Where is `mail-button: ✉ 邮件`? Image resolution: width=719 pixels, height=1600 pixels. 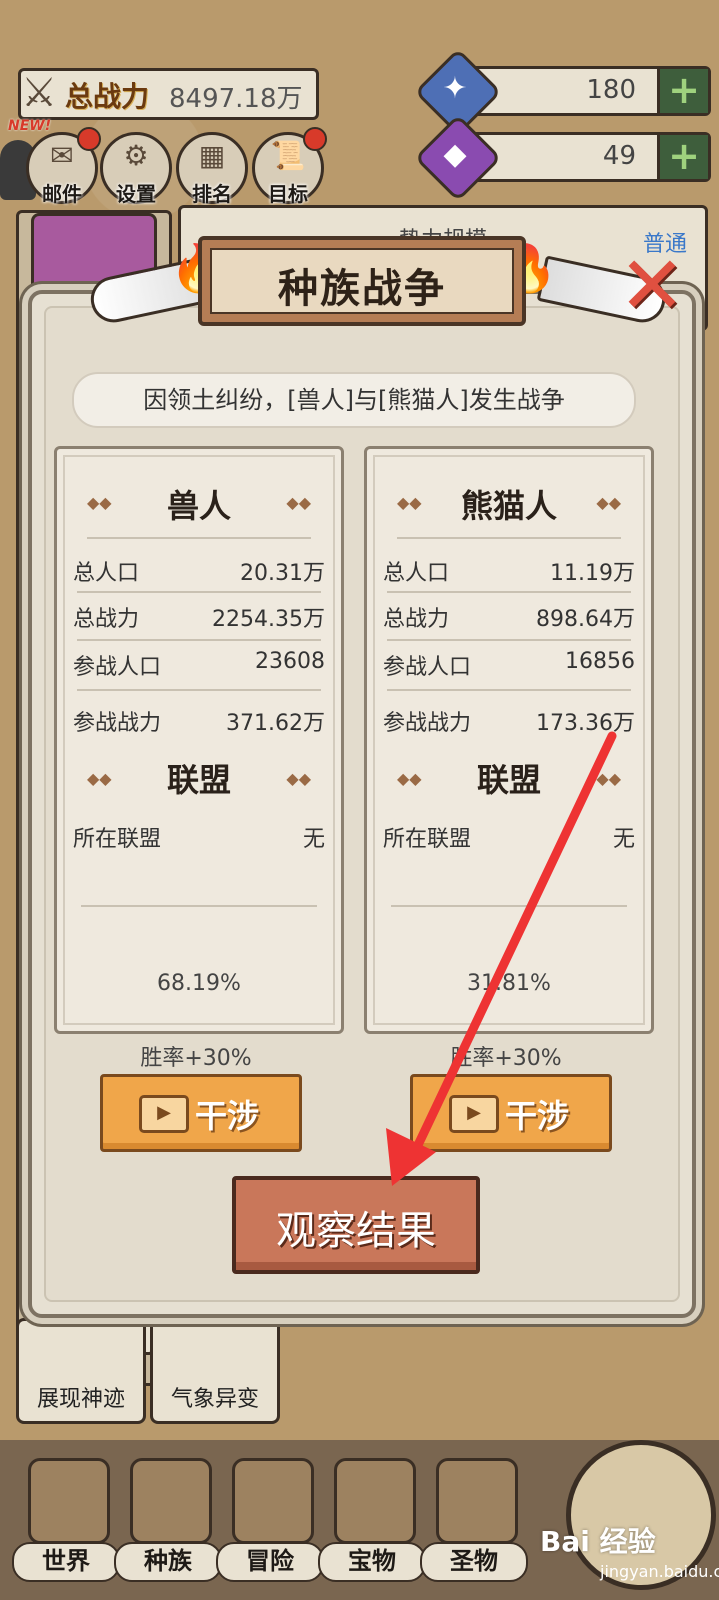
mail-button: ✉ 邮件 is located at coordinates (63, 166).